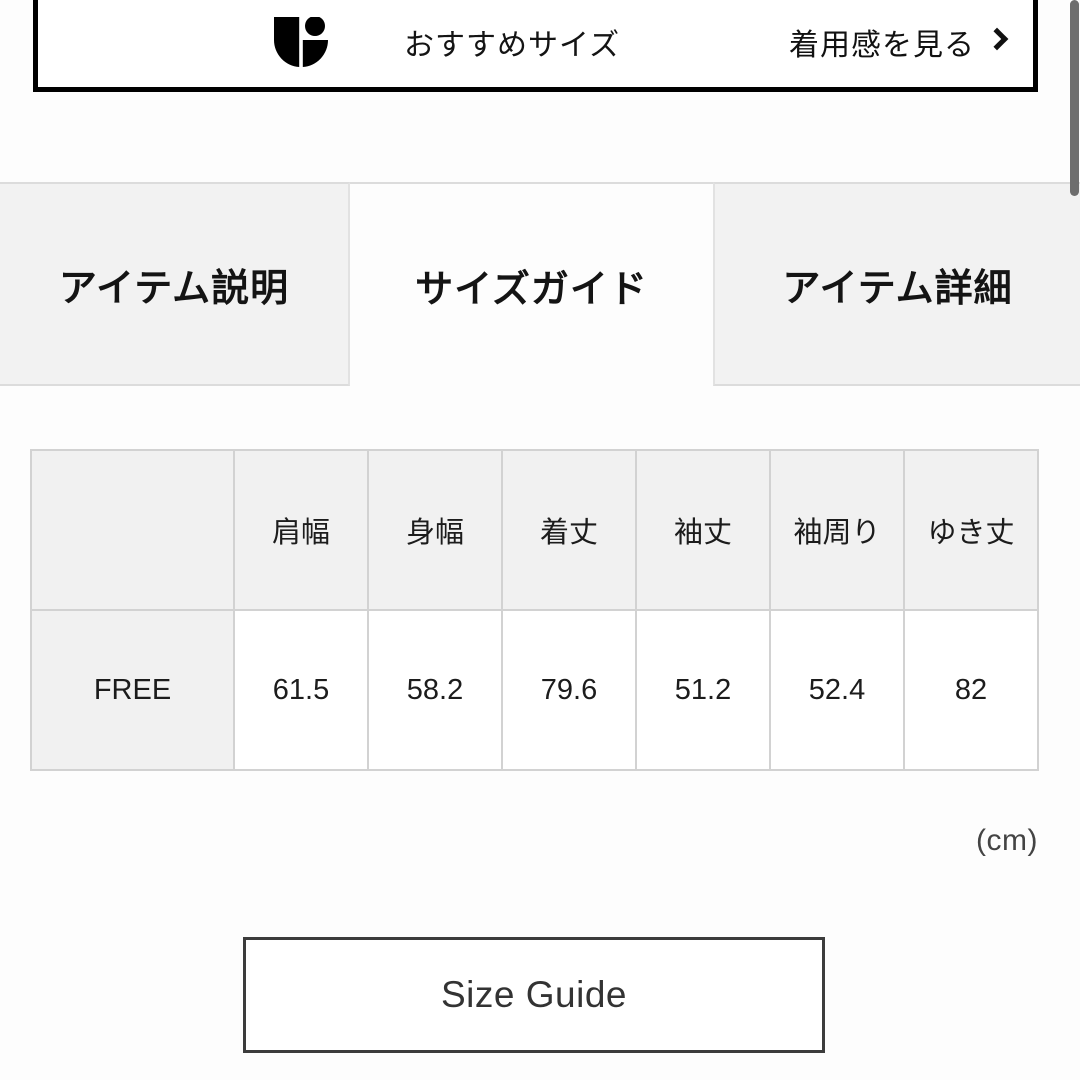 The width and height of the screenshot is (1080, 1080). I want to click on page-scrollbar-thumb, so click(1074, 98).